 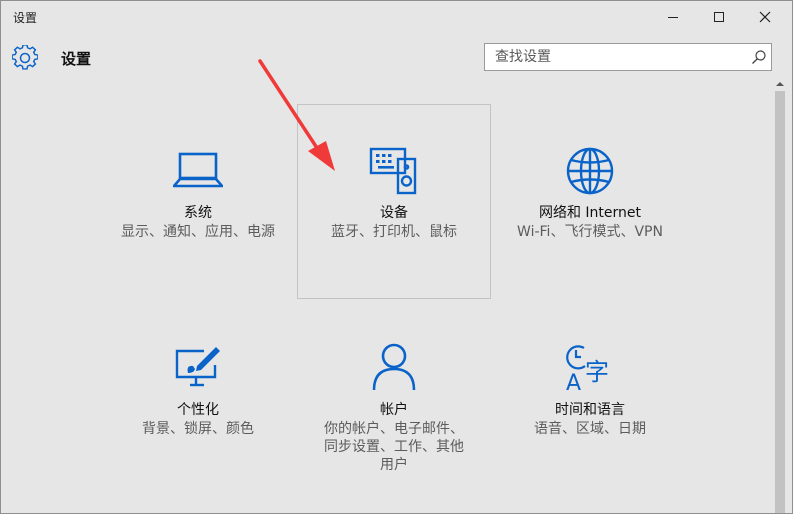 What do you see at coordinates (394, 232) in the screenshot?
I see `tile-description: 蓝牙、打印机、鼠标` at bounding box center [394, 232].